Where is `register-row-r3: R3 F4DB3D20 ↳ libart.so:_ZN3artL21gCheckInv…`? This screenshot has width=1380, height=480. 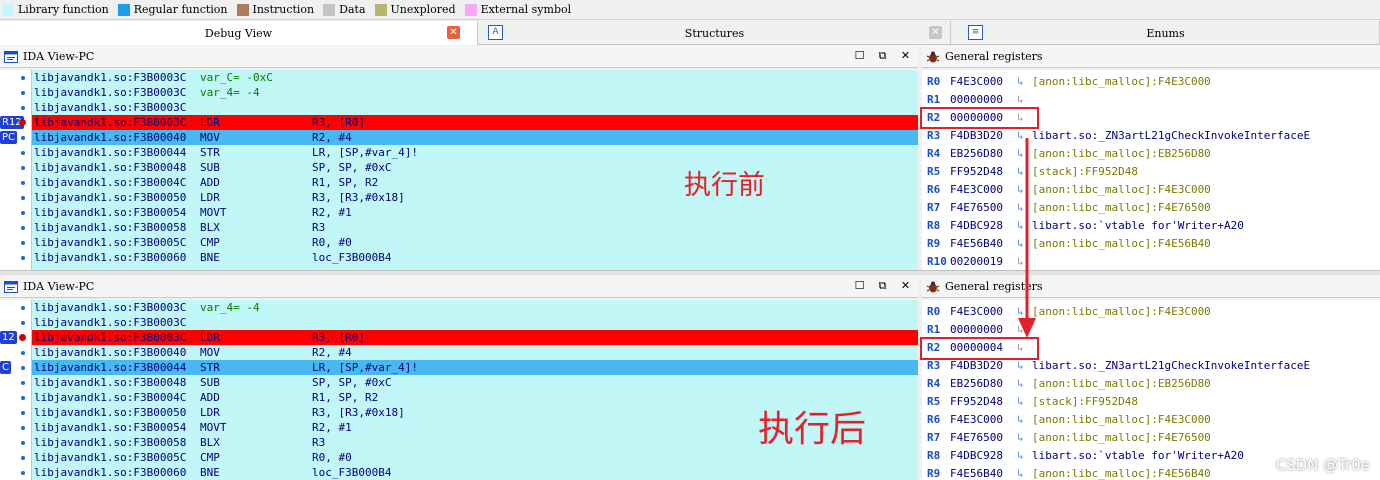
register-row-r3: R3 F4DB3D20 ↳ libart.so:_ZN3artL21gCheckInv… is located at coordinates (1151, 136).